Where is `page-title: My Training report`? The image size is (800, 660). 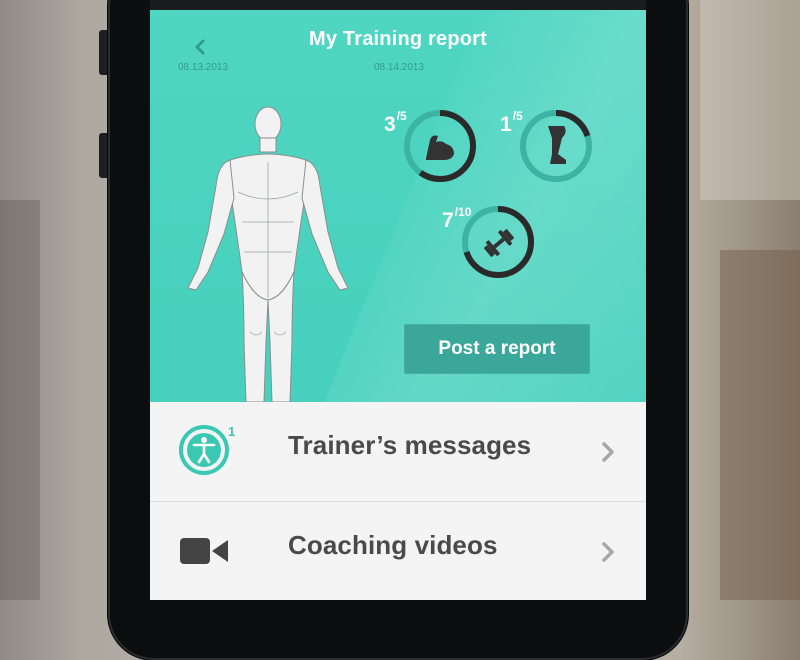
page-title: My Training report is located at coordinates (398, 39).